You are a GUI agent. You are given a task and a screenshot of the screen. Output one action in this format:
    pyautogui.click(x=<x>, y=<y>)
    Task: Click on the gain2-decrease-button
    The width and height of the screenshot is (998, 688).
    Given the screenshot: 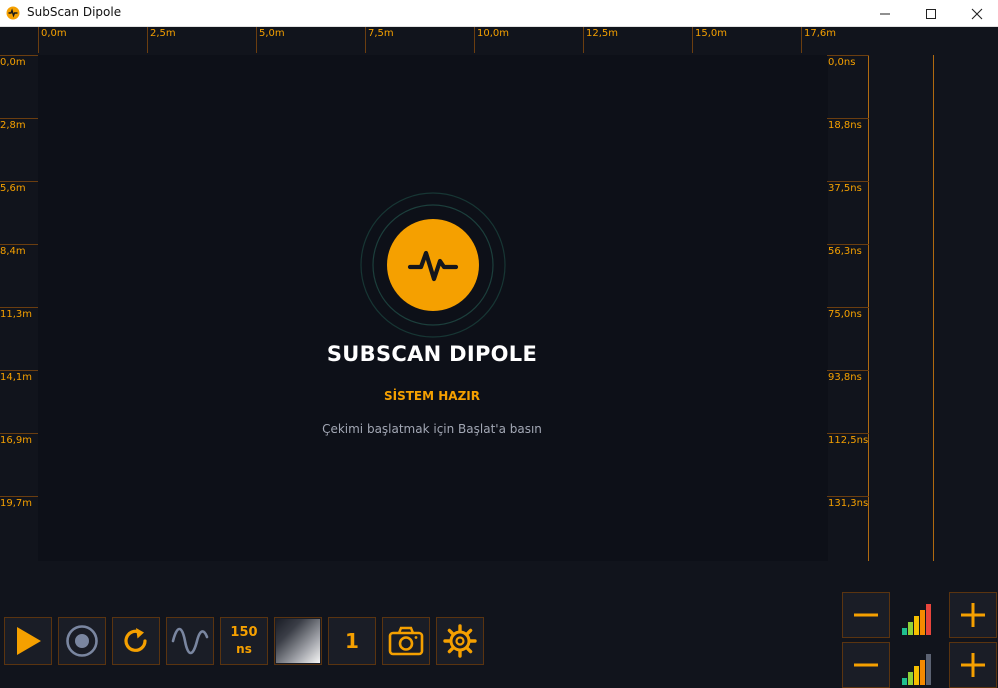 What is the action you would take?
    pyautogui.click(x=866, y=665)
    